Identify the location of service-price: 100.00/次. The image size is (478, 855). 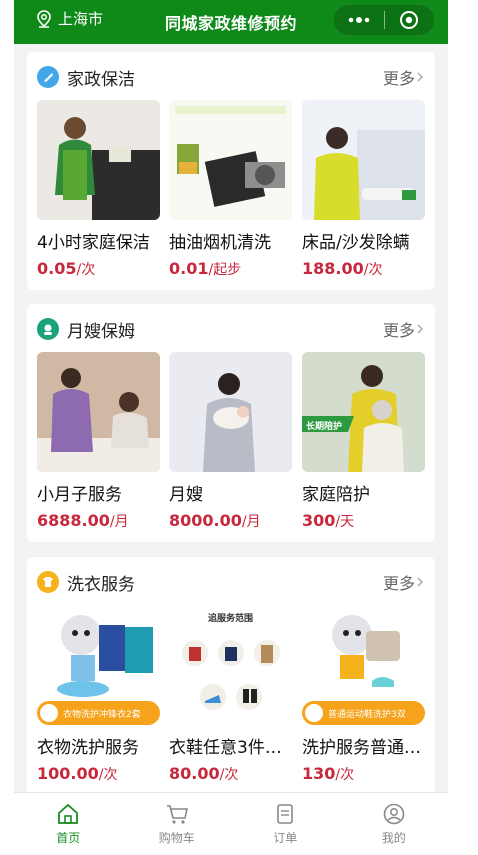
(98, 774).